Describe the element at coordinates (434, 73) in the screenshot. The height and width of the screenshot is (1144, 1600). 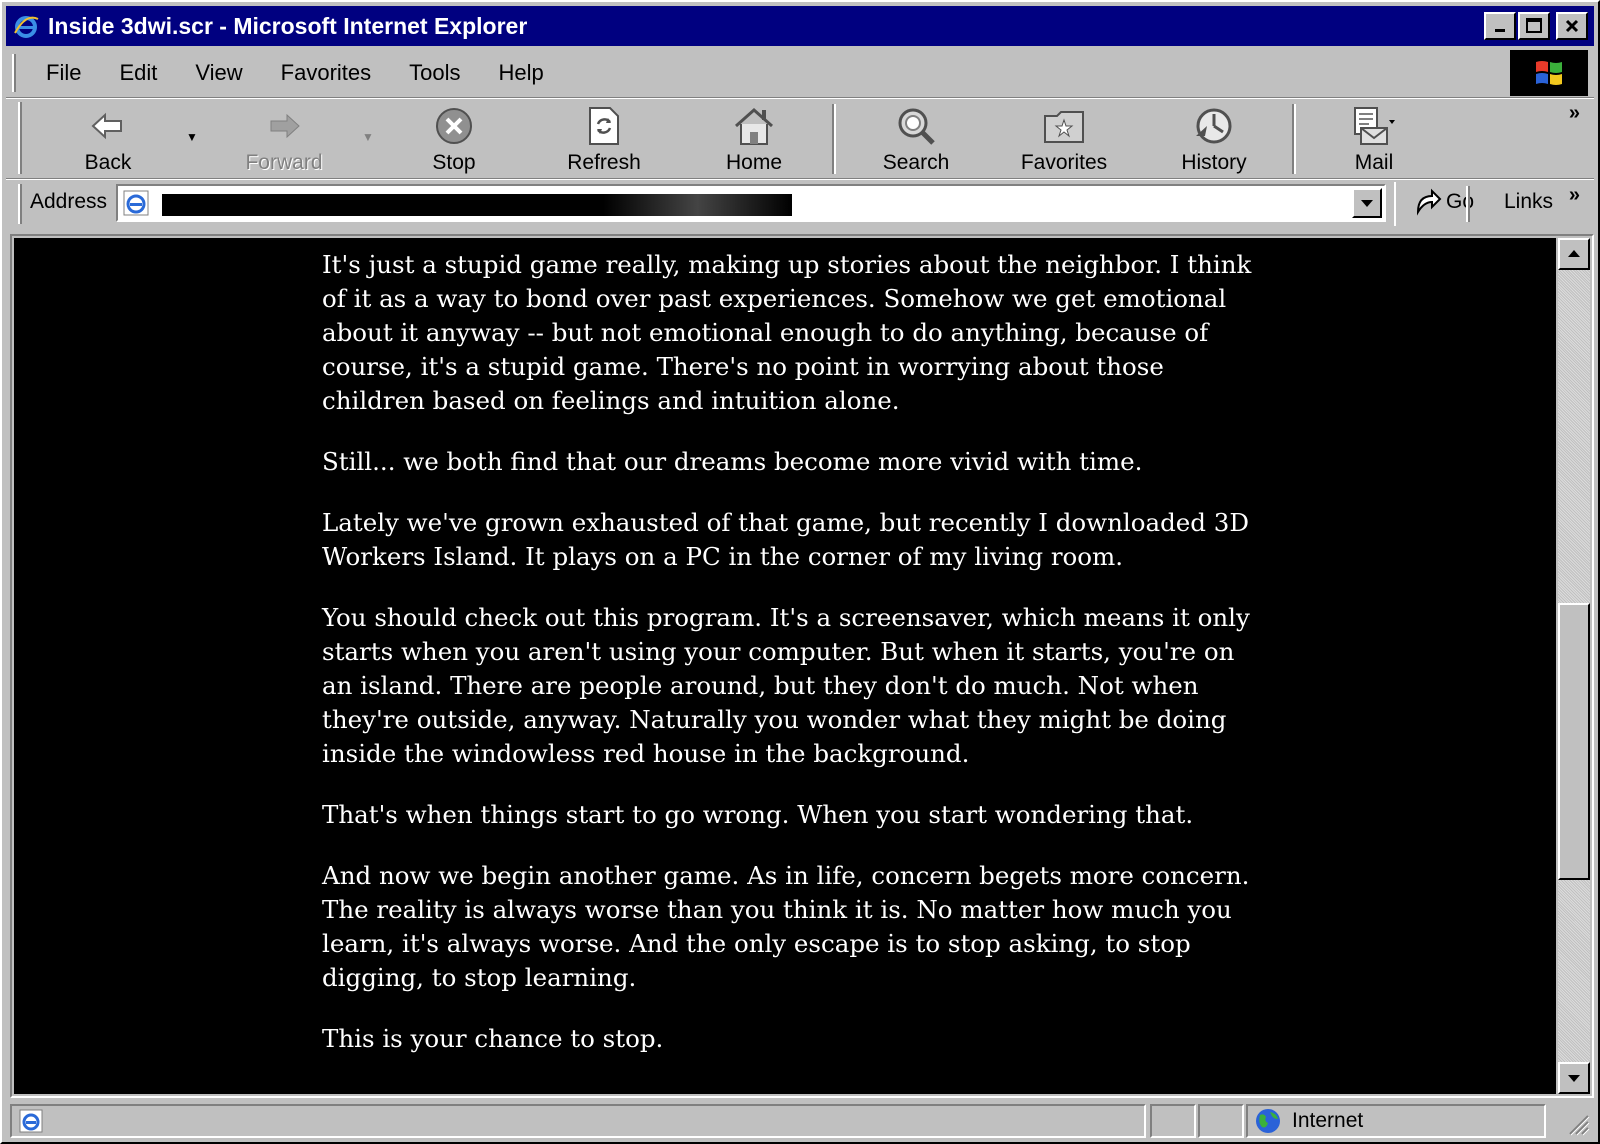
I see `menu-tools: Tools` at that location.